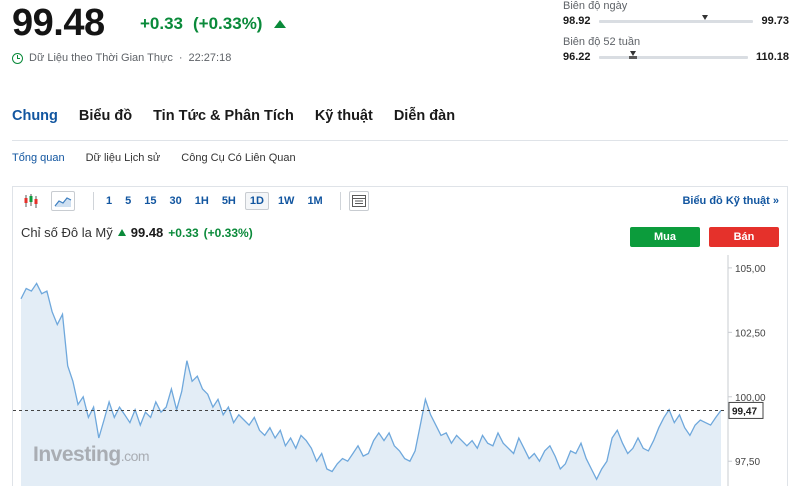  I want to click on week52-range-label: Biên độ 52 tuần, so click(602, 42).